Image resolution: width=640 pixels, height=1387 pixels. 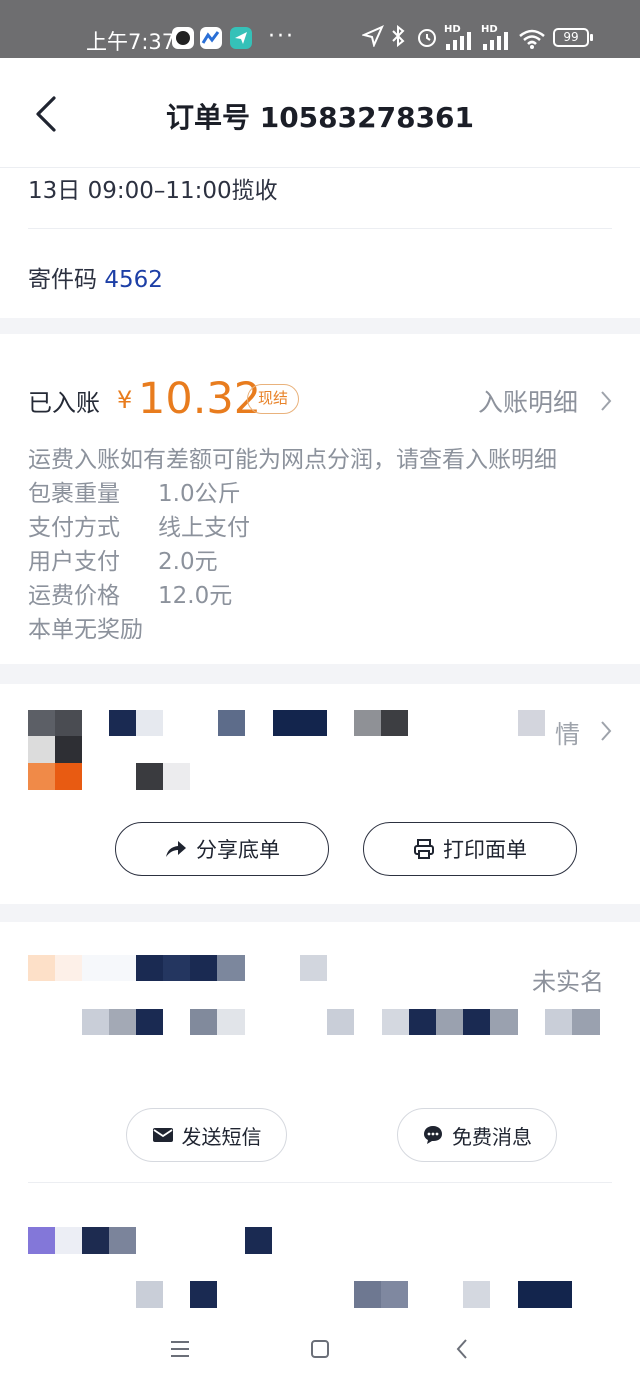 What do you see at coordinates (485, 850) in the screenshot?
I see `print-label-label: 打印面单` at bounding box center [485, 850].